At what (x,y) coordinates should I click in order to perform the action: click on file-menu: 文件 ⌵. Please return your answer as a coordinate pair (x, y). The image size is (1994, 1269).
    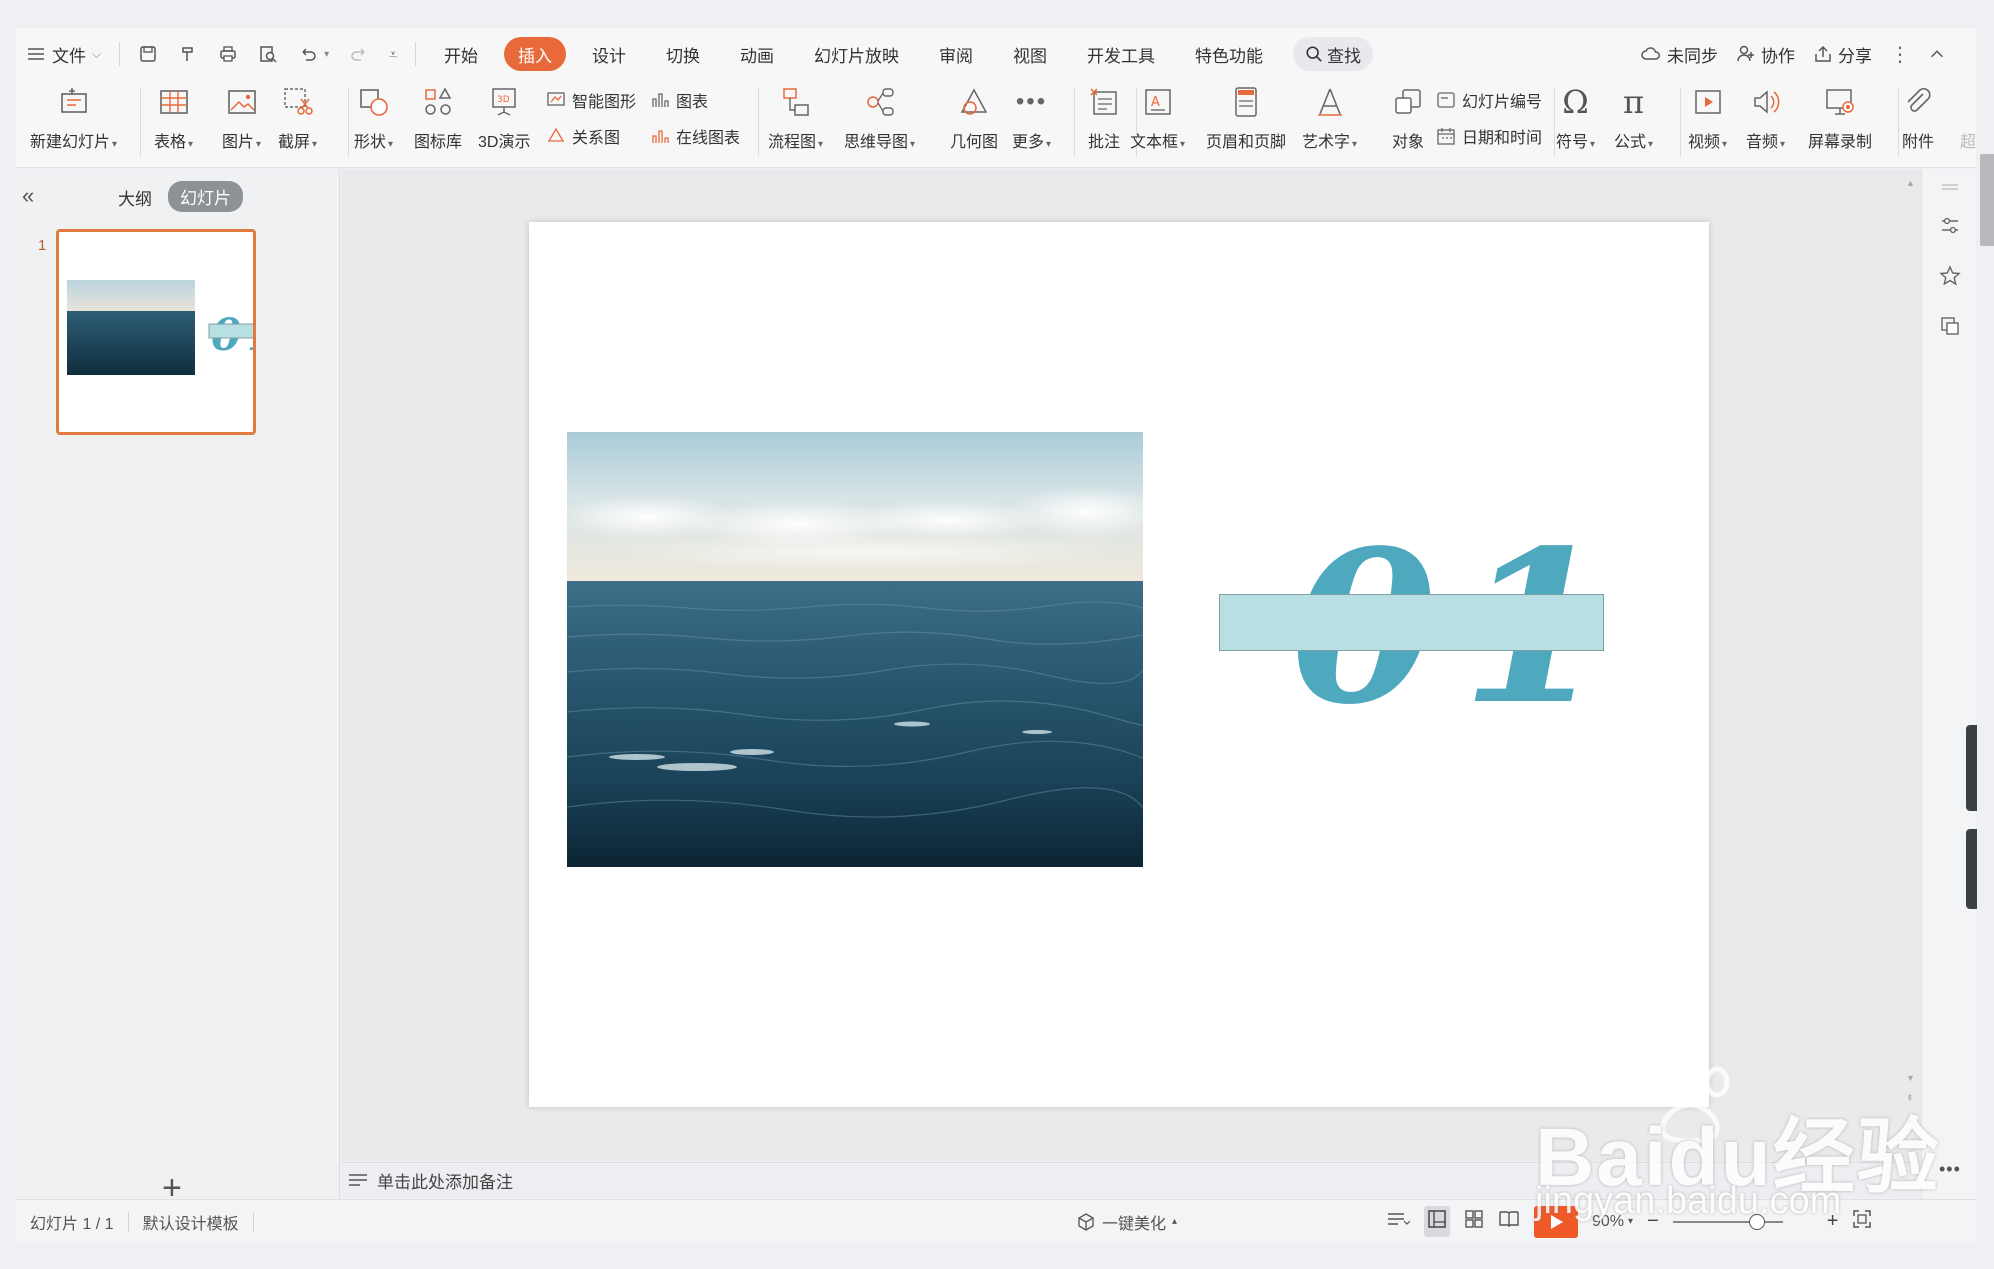
    Looking at the image, I should click on (63, 54).